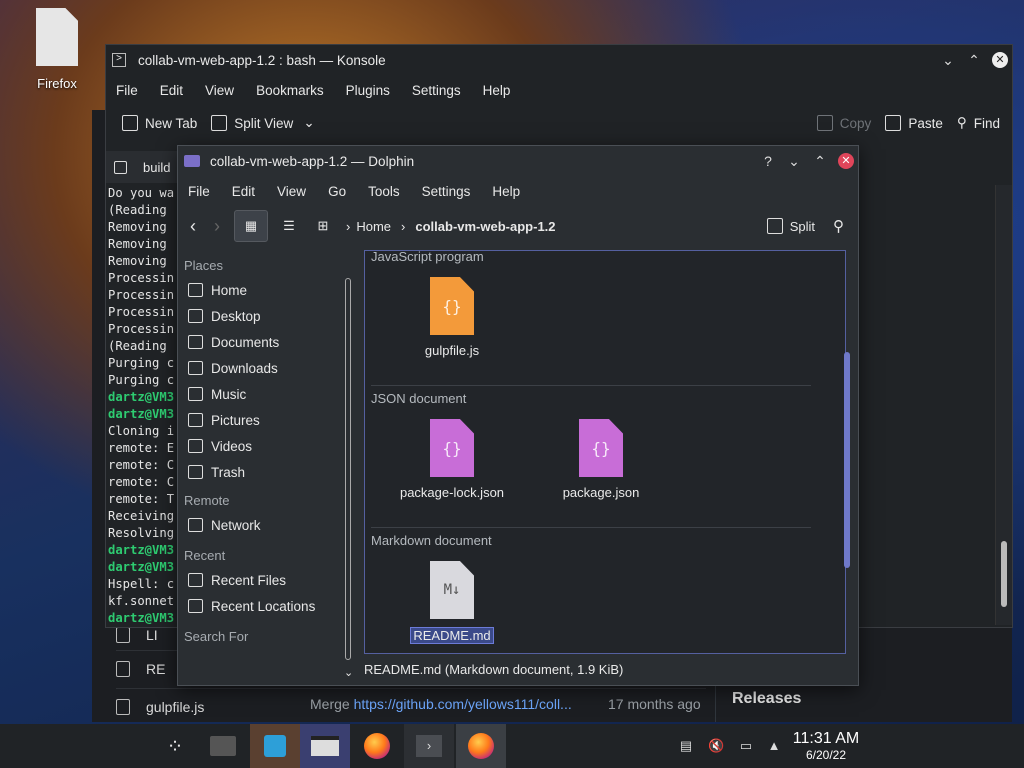 The height and width of the screenshot is (768, 1024). What do you see at coordinates (57, 49) in the screenshot?
I see `desktop-icon-firefox: Firefox` at bounding box center [57, 49].